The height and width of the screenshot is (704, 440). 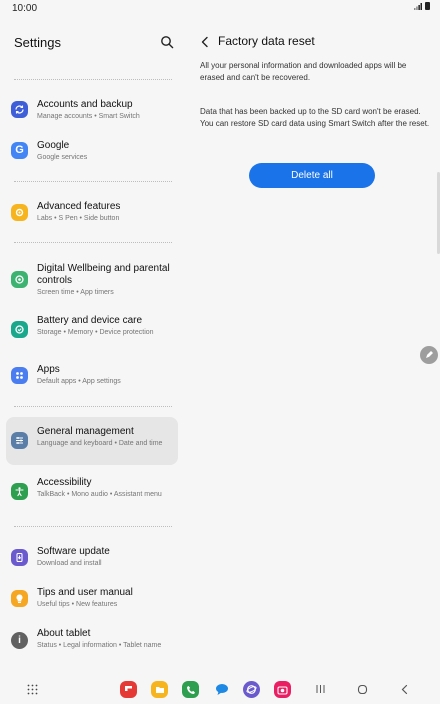 I want to click on settings-item-subtitle: Storage • Memory • Device protection, so click(x=95, y=332).